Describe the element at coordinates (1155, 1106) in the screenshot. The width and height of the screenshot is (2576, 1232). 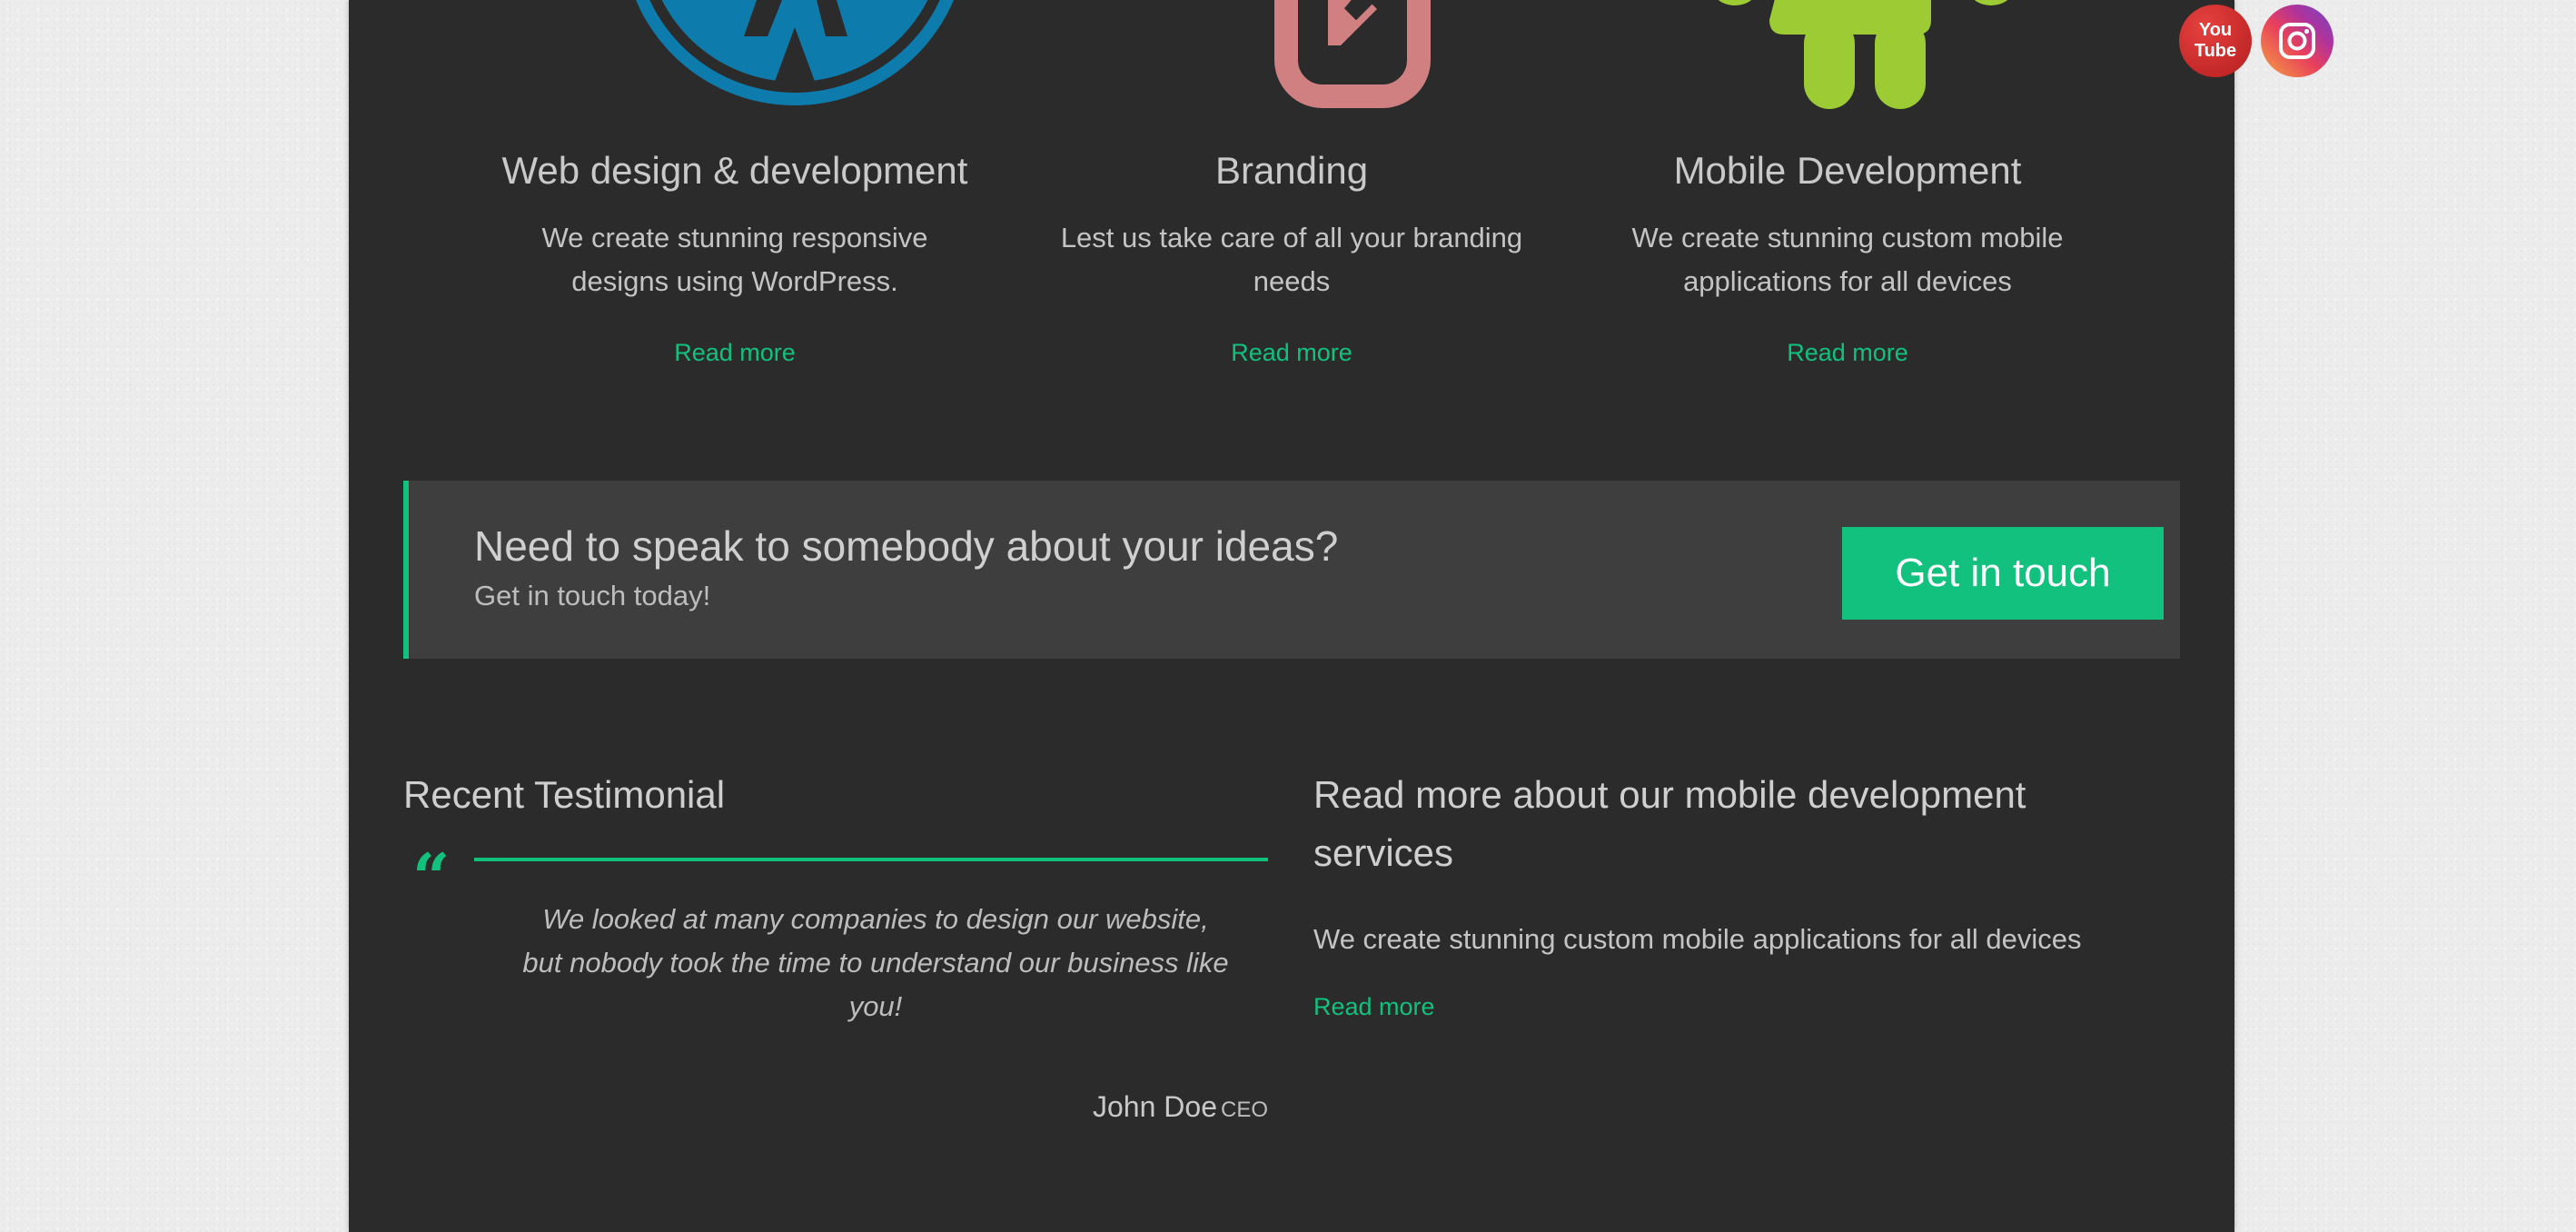
I see `author-name: John Doe` at that location.